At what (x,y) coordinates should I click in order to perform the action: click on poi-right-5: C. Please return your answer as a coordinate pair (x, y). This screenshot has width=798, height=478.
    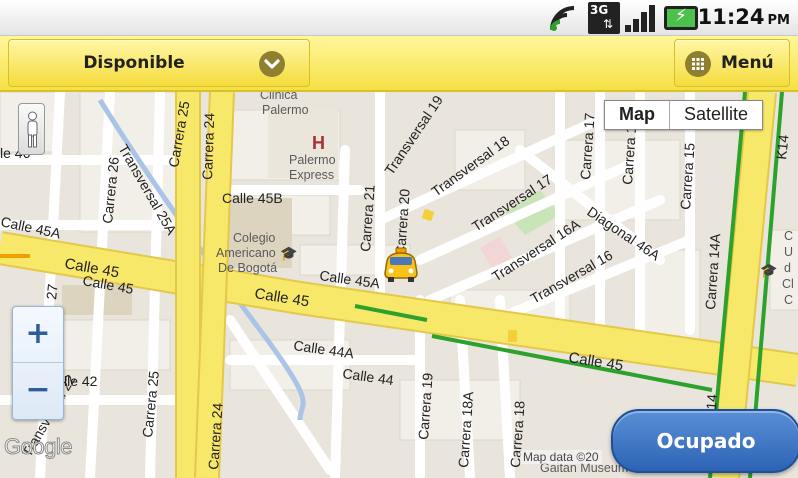
    Looking at the image, I should click on (788, 300).